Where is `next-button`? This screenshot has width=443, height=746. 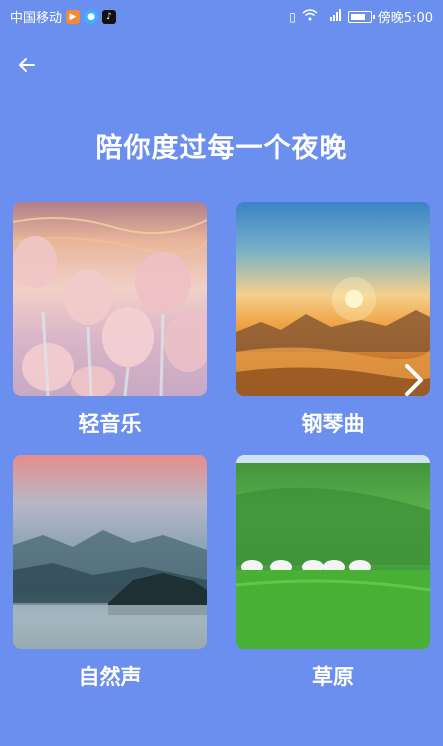
next-button is located at coordinates (414, 380).